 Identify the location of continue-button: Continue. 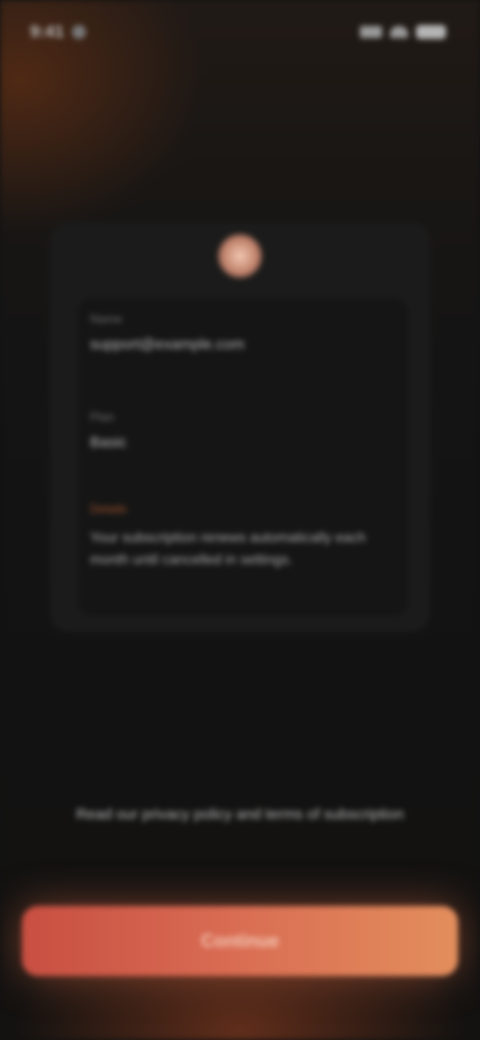
(240, 941).